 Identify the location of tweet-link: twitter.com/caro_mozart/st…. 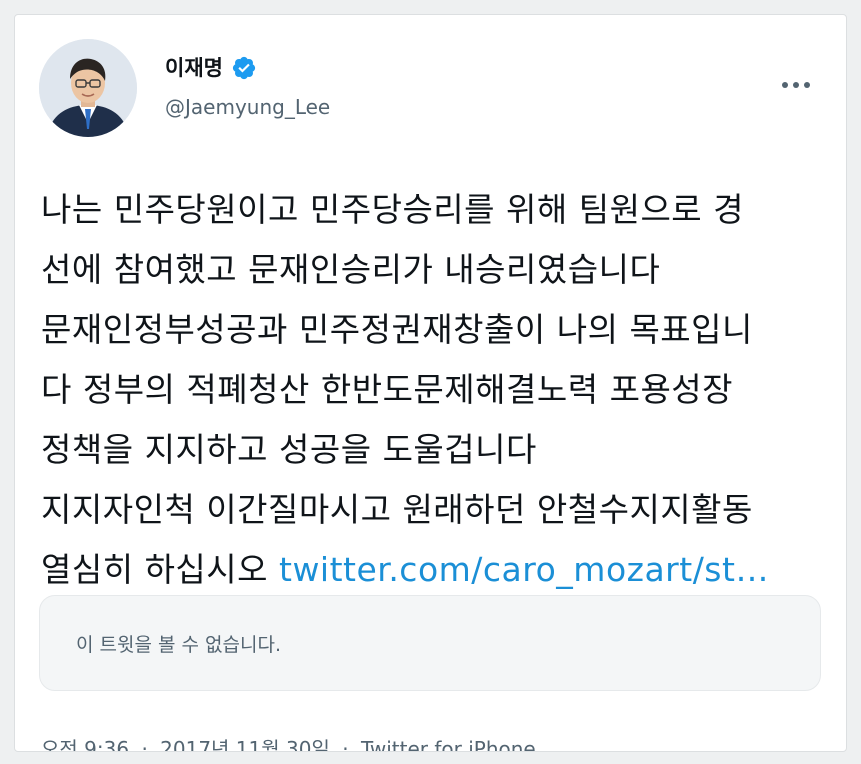
(524, 569).